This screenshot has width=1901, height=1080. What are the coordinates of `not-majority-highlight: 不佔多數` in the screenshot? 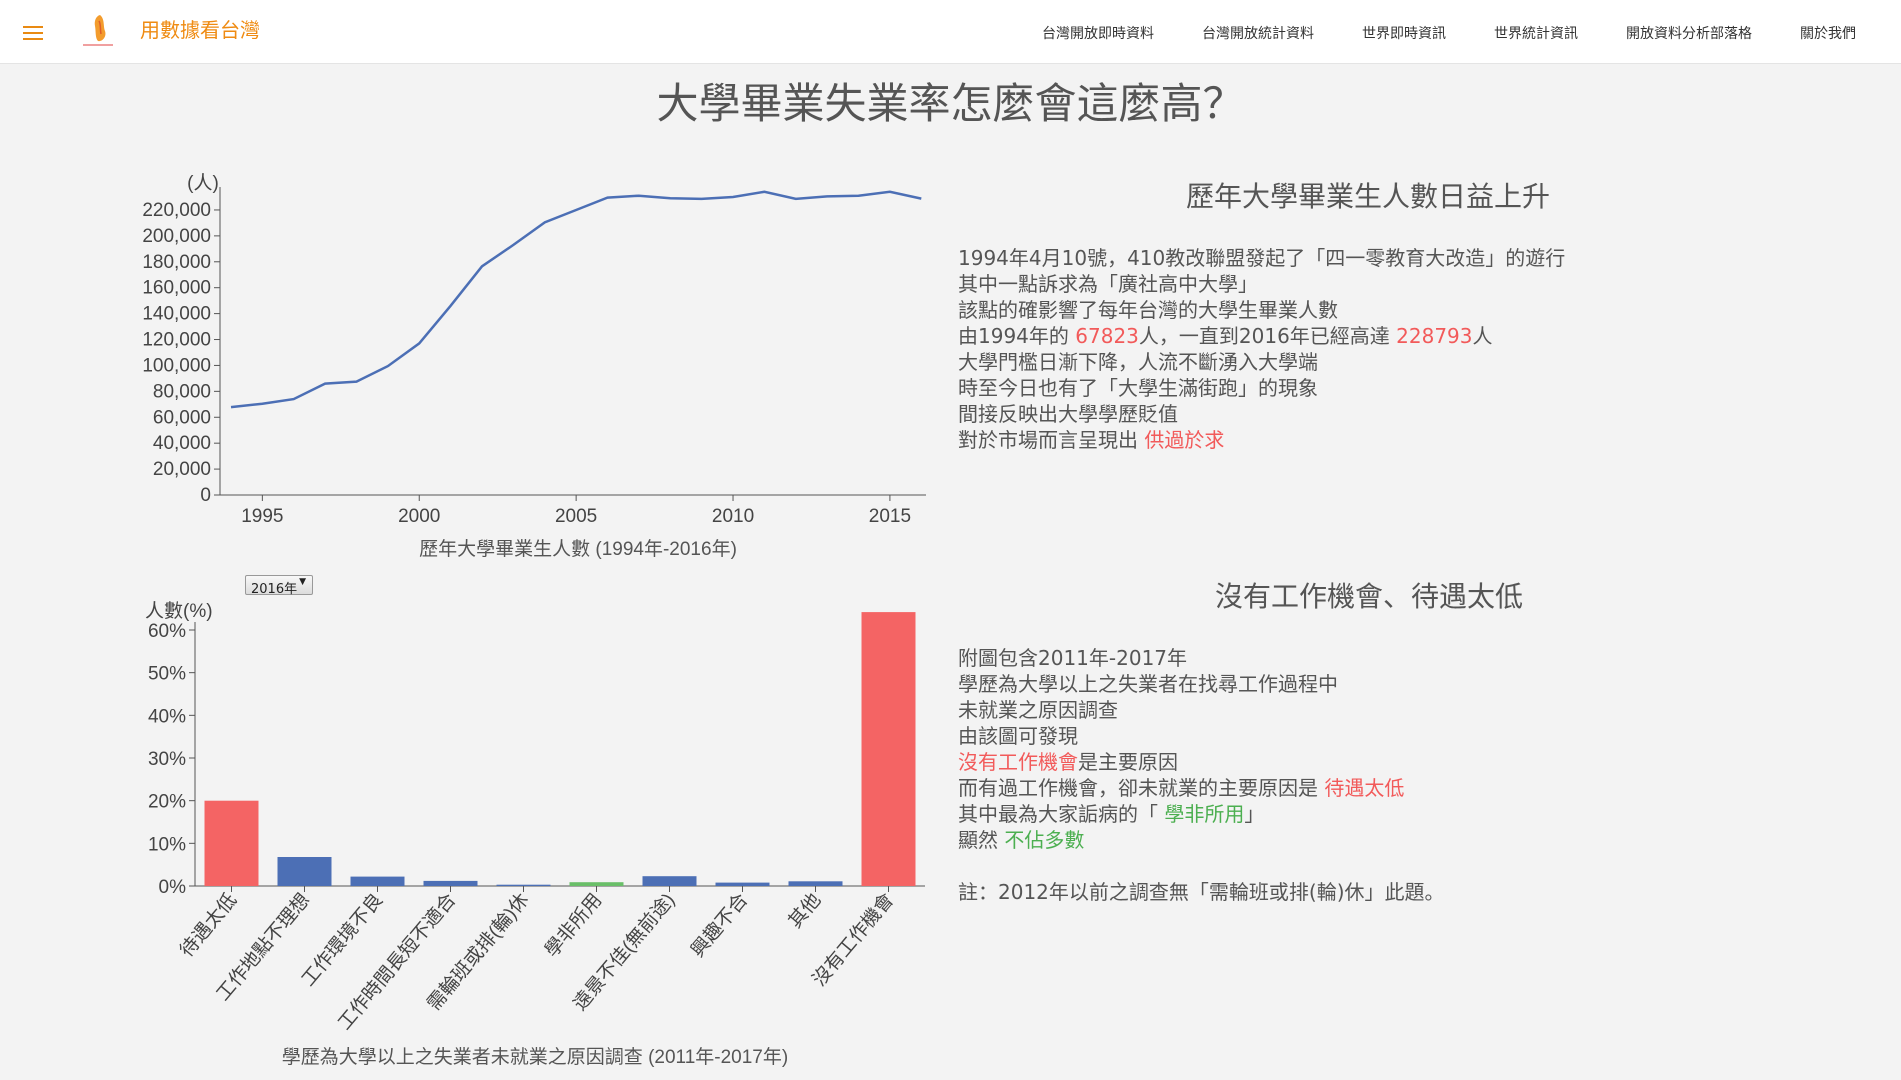 It's located at (1044, 840).